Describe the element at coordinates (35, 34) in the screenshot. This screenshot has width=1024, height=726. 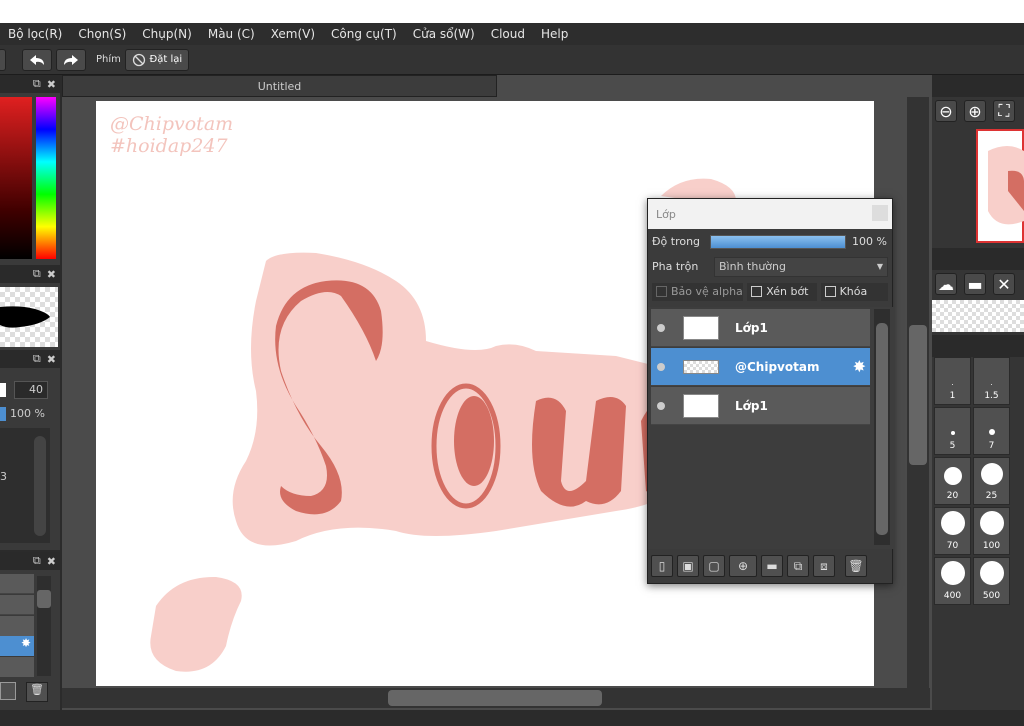
I see `menu-filter: Bộ lọc(R)` at that location.